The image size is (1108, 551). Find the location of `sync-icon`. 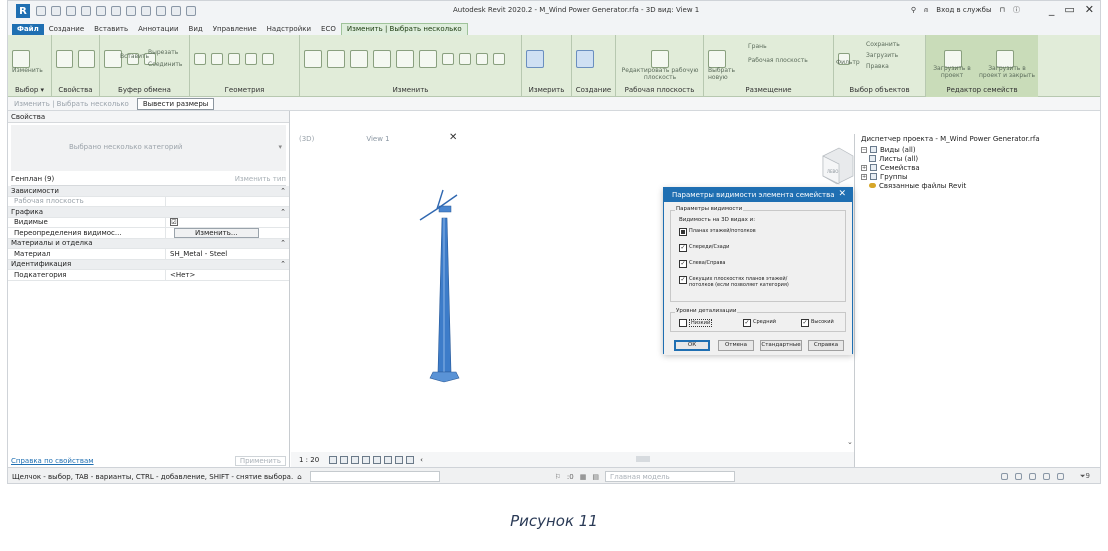

sync-icon is located at coordinates (71, 11).